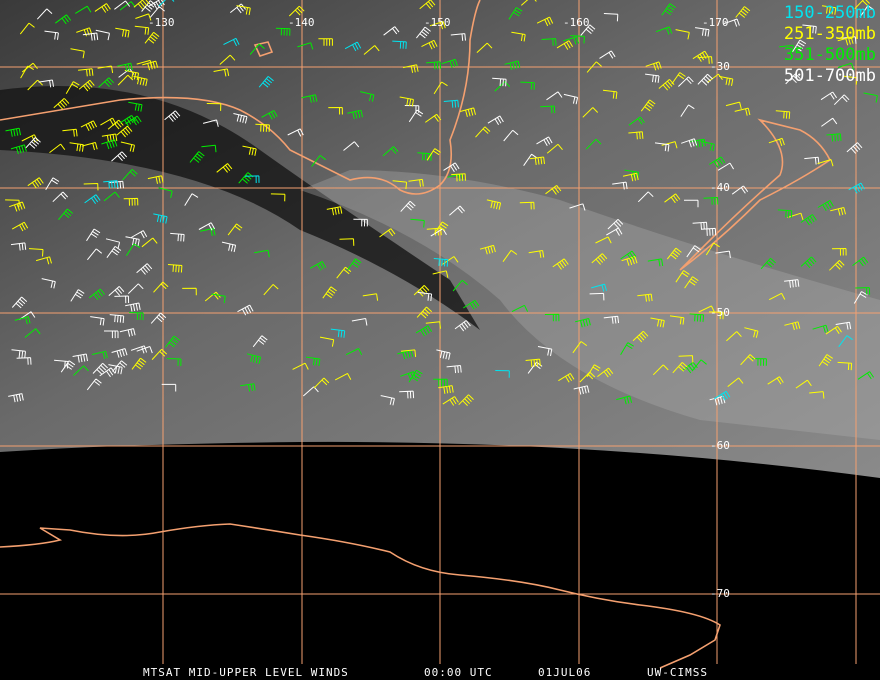 This screenshot has width=880, height=680. What do you see at coordinates (677, 672) in the screenshot?
I see `caption-source: UW-CIMSS` at bounding box center [677, 672].